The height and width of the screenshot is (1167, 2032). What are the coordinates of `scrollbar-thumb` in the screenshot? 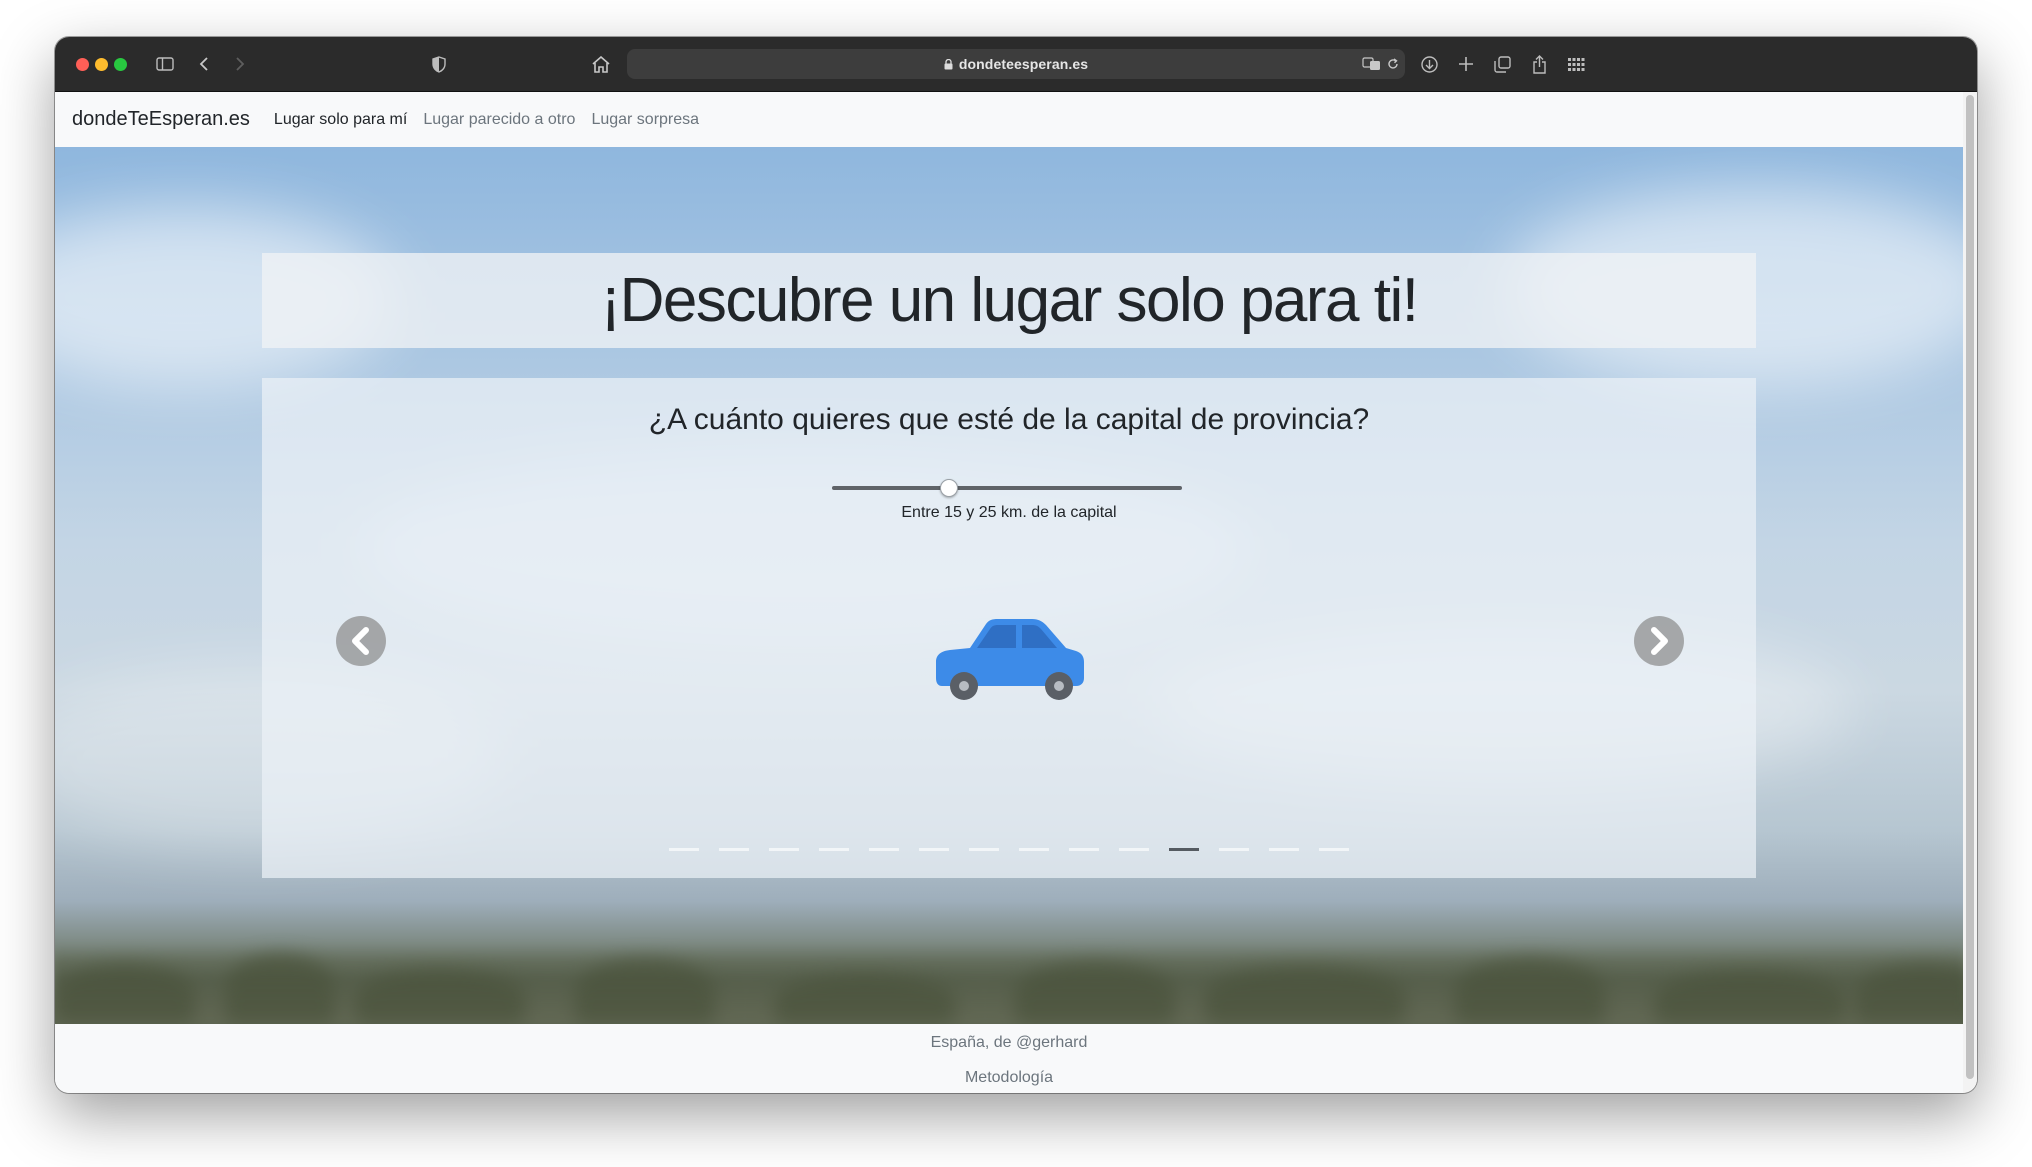 It's located at (1970, 587).